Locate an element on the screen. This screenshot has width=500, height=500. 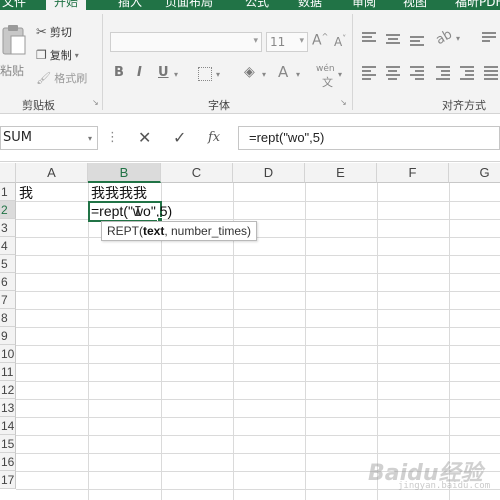
column-header-f: F is located at coordinates (413, 173).